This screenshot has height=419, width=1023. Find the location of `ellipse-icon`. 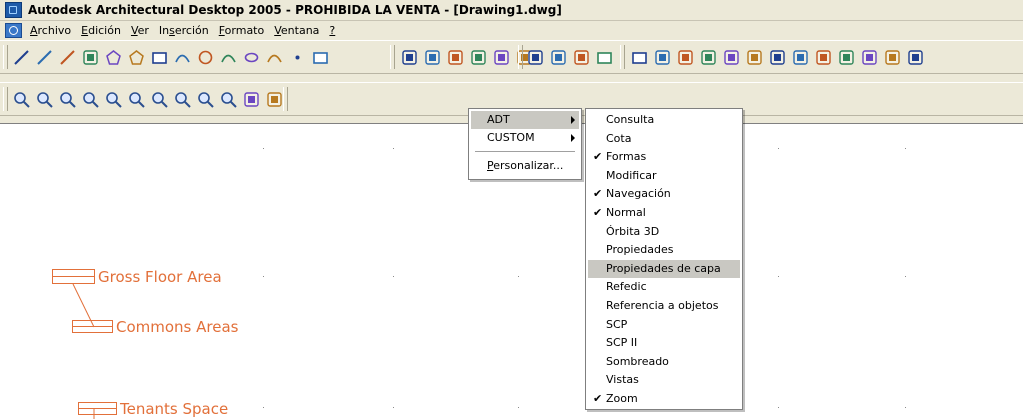

ellipse-icon is located at coordinates (251, 57).